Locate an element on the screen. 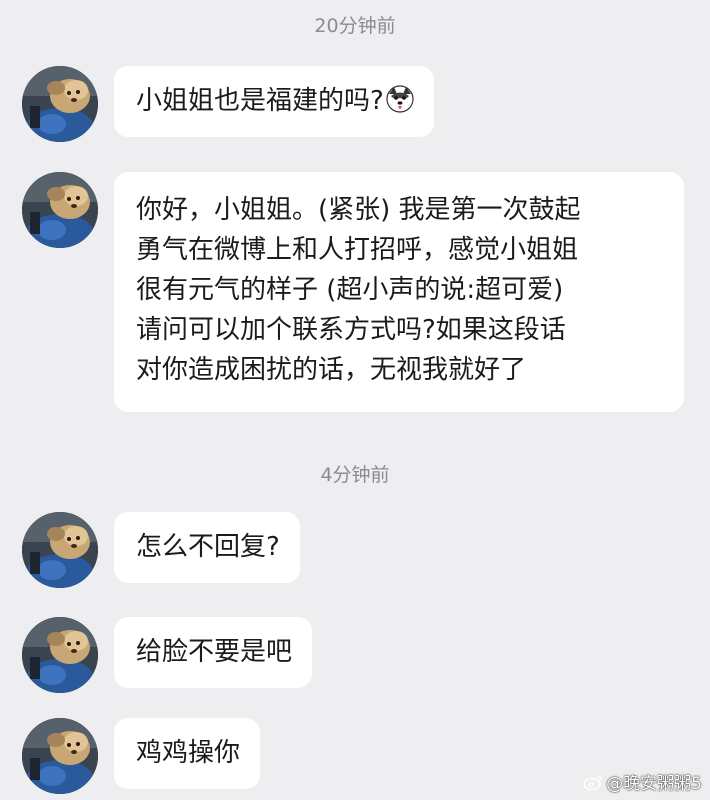 This screenshot has width=710, height=800. husky-dog-emoji-icon is located at coordinates (400, 99).